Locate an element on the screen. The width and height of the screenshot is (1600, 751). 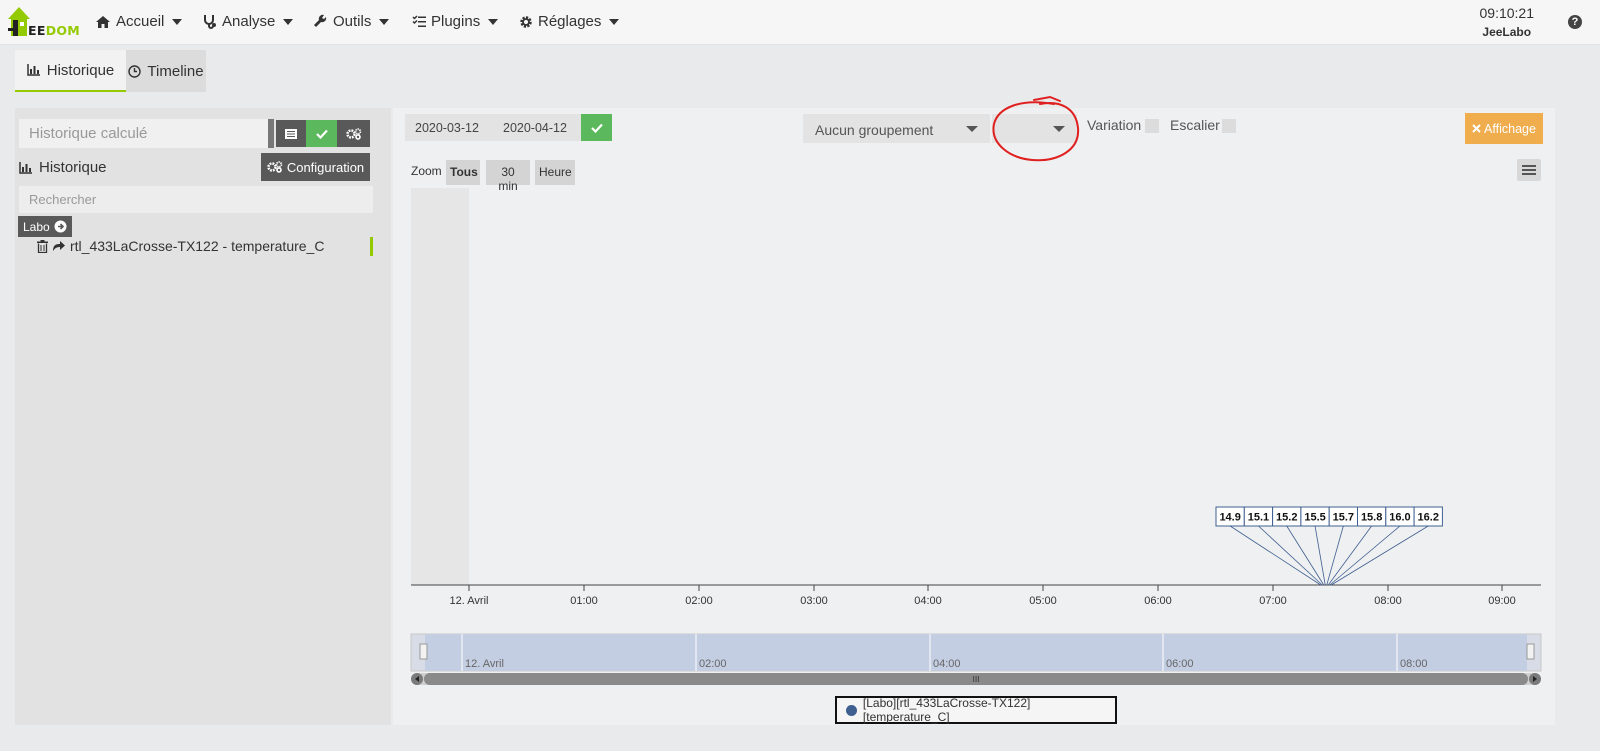
clock-time: 09:10:21 is located at coordinates (1507, 13).